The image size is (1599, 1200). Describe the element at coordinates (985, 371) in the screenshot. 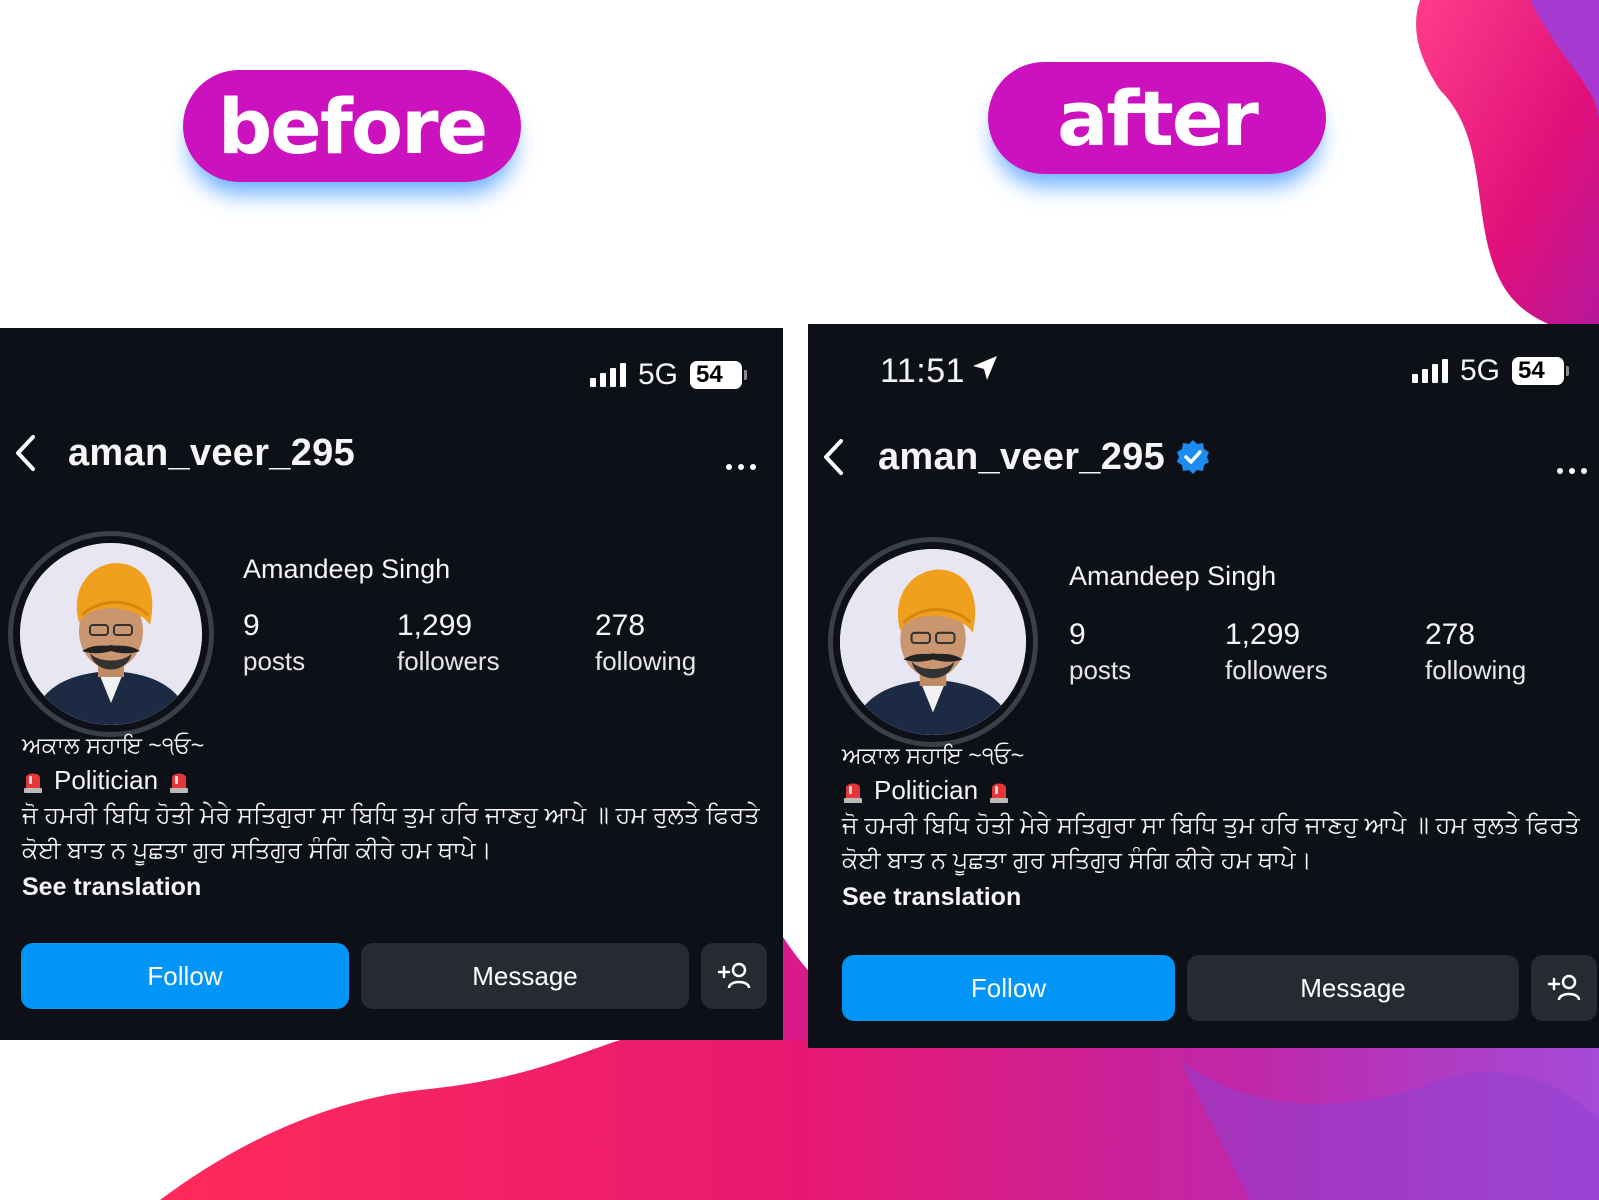

I see `location-arrow-icon` at that location.